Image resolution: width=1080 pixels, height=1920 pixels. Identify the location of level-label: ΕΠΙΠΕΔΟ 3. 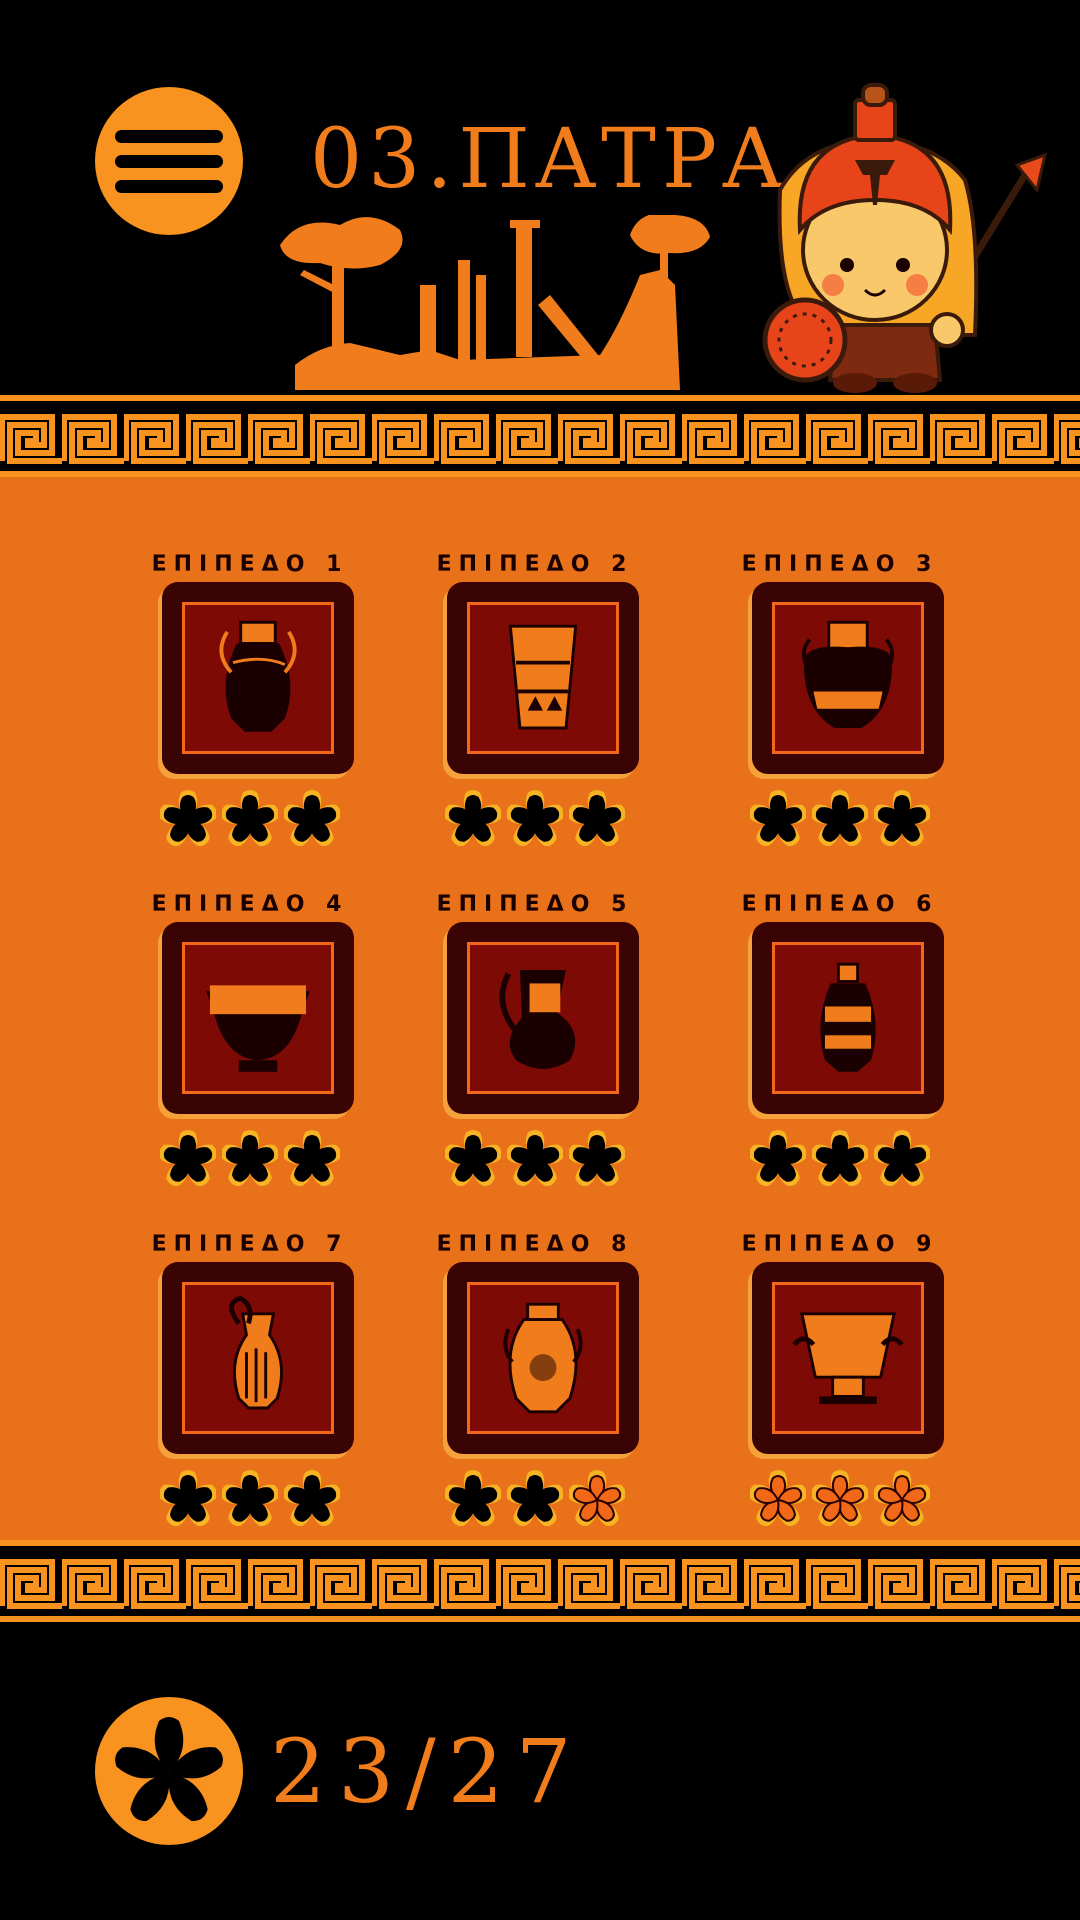
(840, 564).